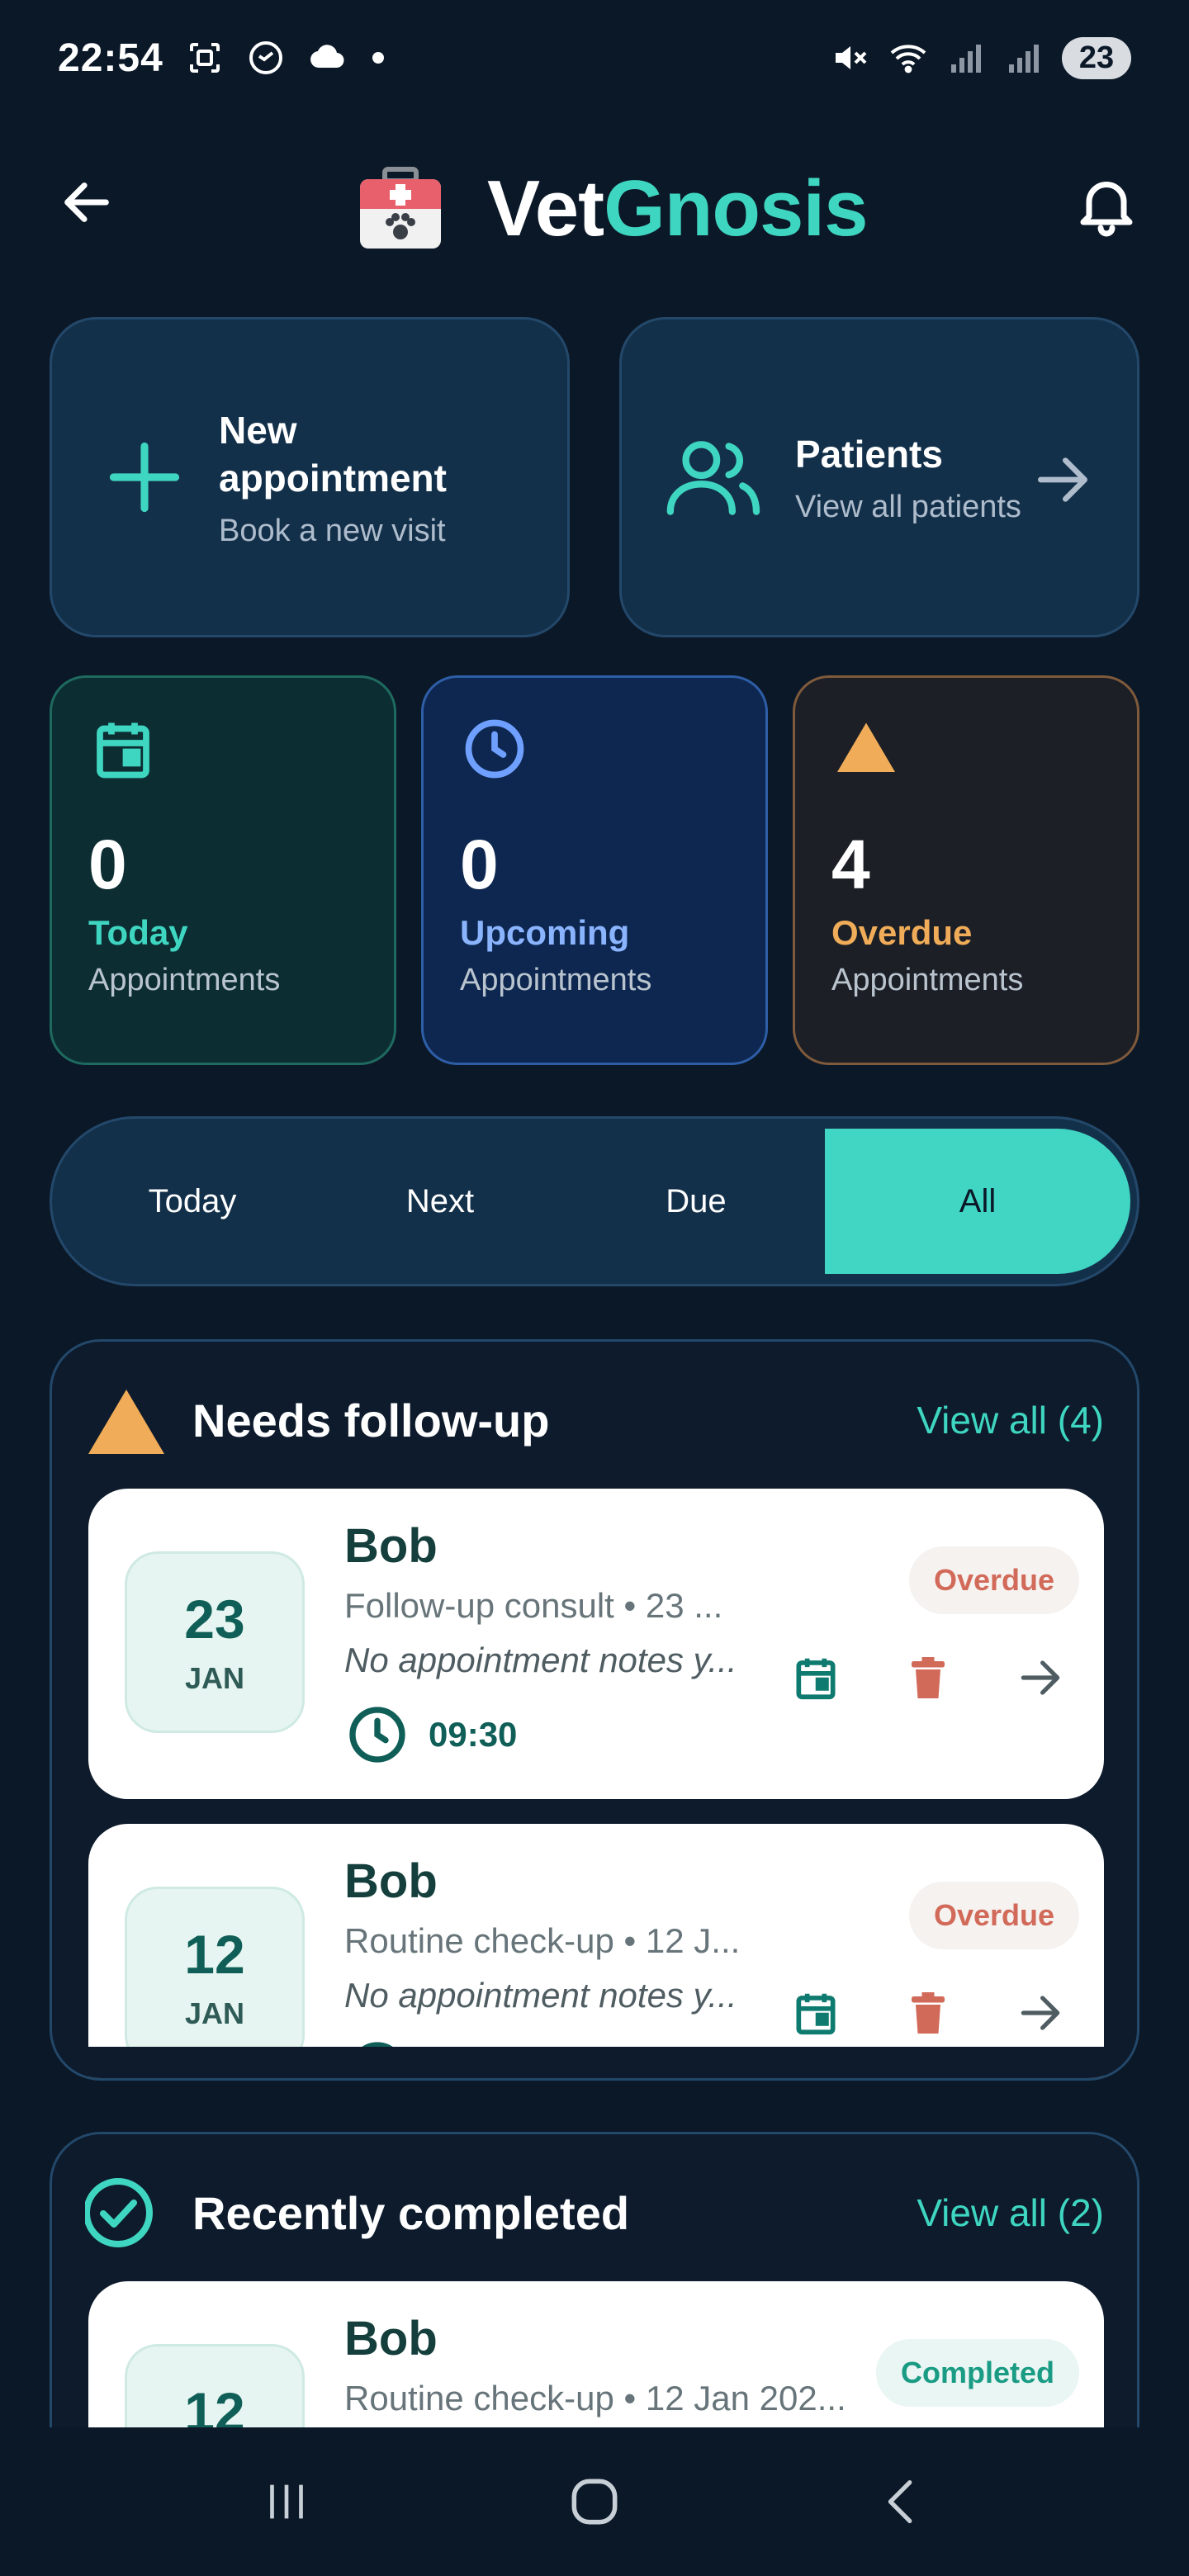 This screenshot has height=2576, width=1189. What do you see at coordinates (1106, 209) in the screenshot?
I see `bell-icon` at bounding box center [1106, 209].